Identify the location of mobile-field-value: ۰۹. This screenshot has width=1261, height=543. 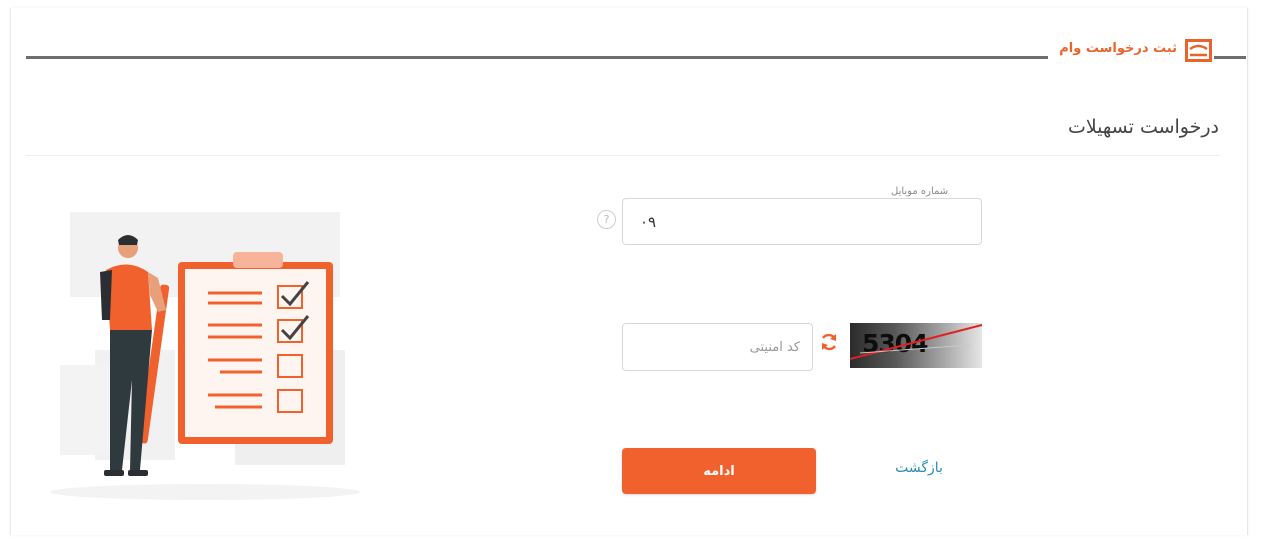
(648, 222).